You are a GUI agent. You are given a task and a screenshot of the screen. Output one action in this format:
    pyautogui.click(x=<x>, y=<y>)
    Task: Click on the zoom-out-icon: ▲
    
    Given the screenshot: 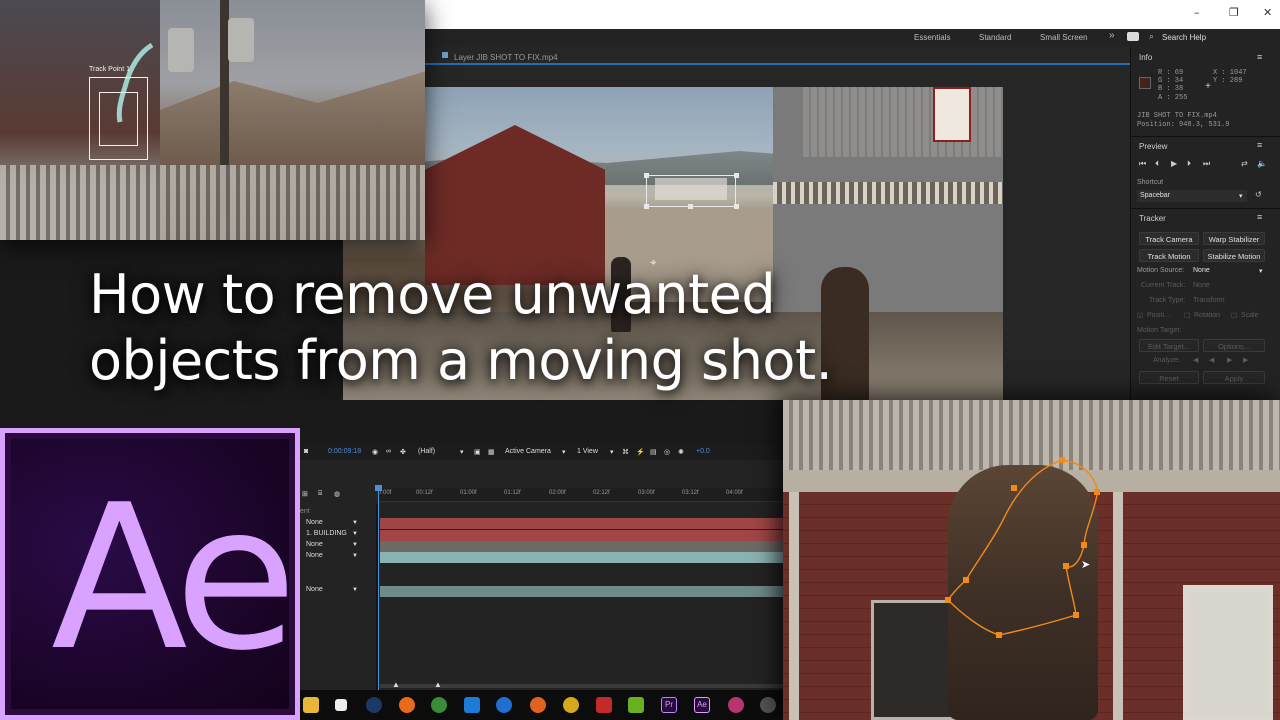 What is the action you would take?
    pyautogui.click(x=396, y=684)
    